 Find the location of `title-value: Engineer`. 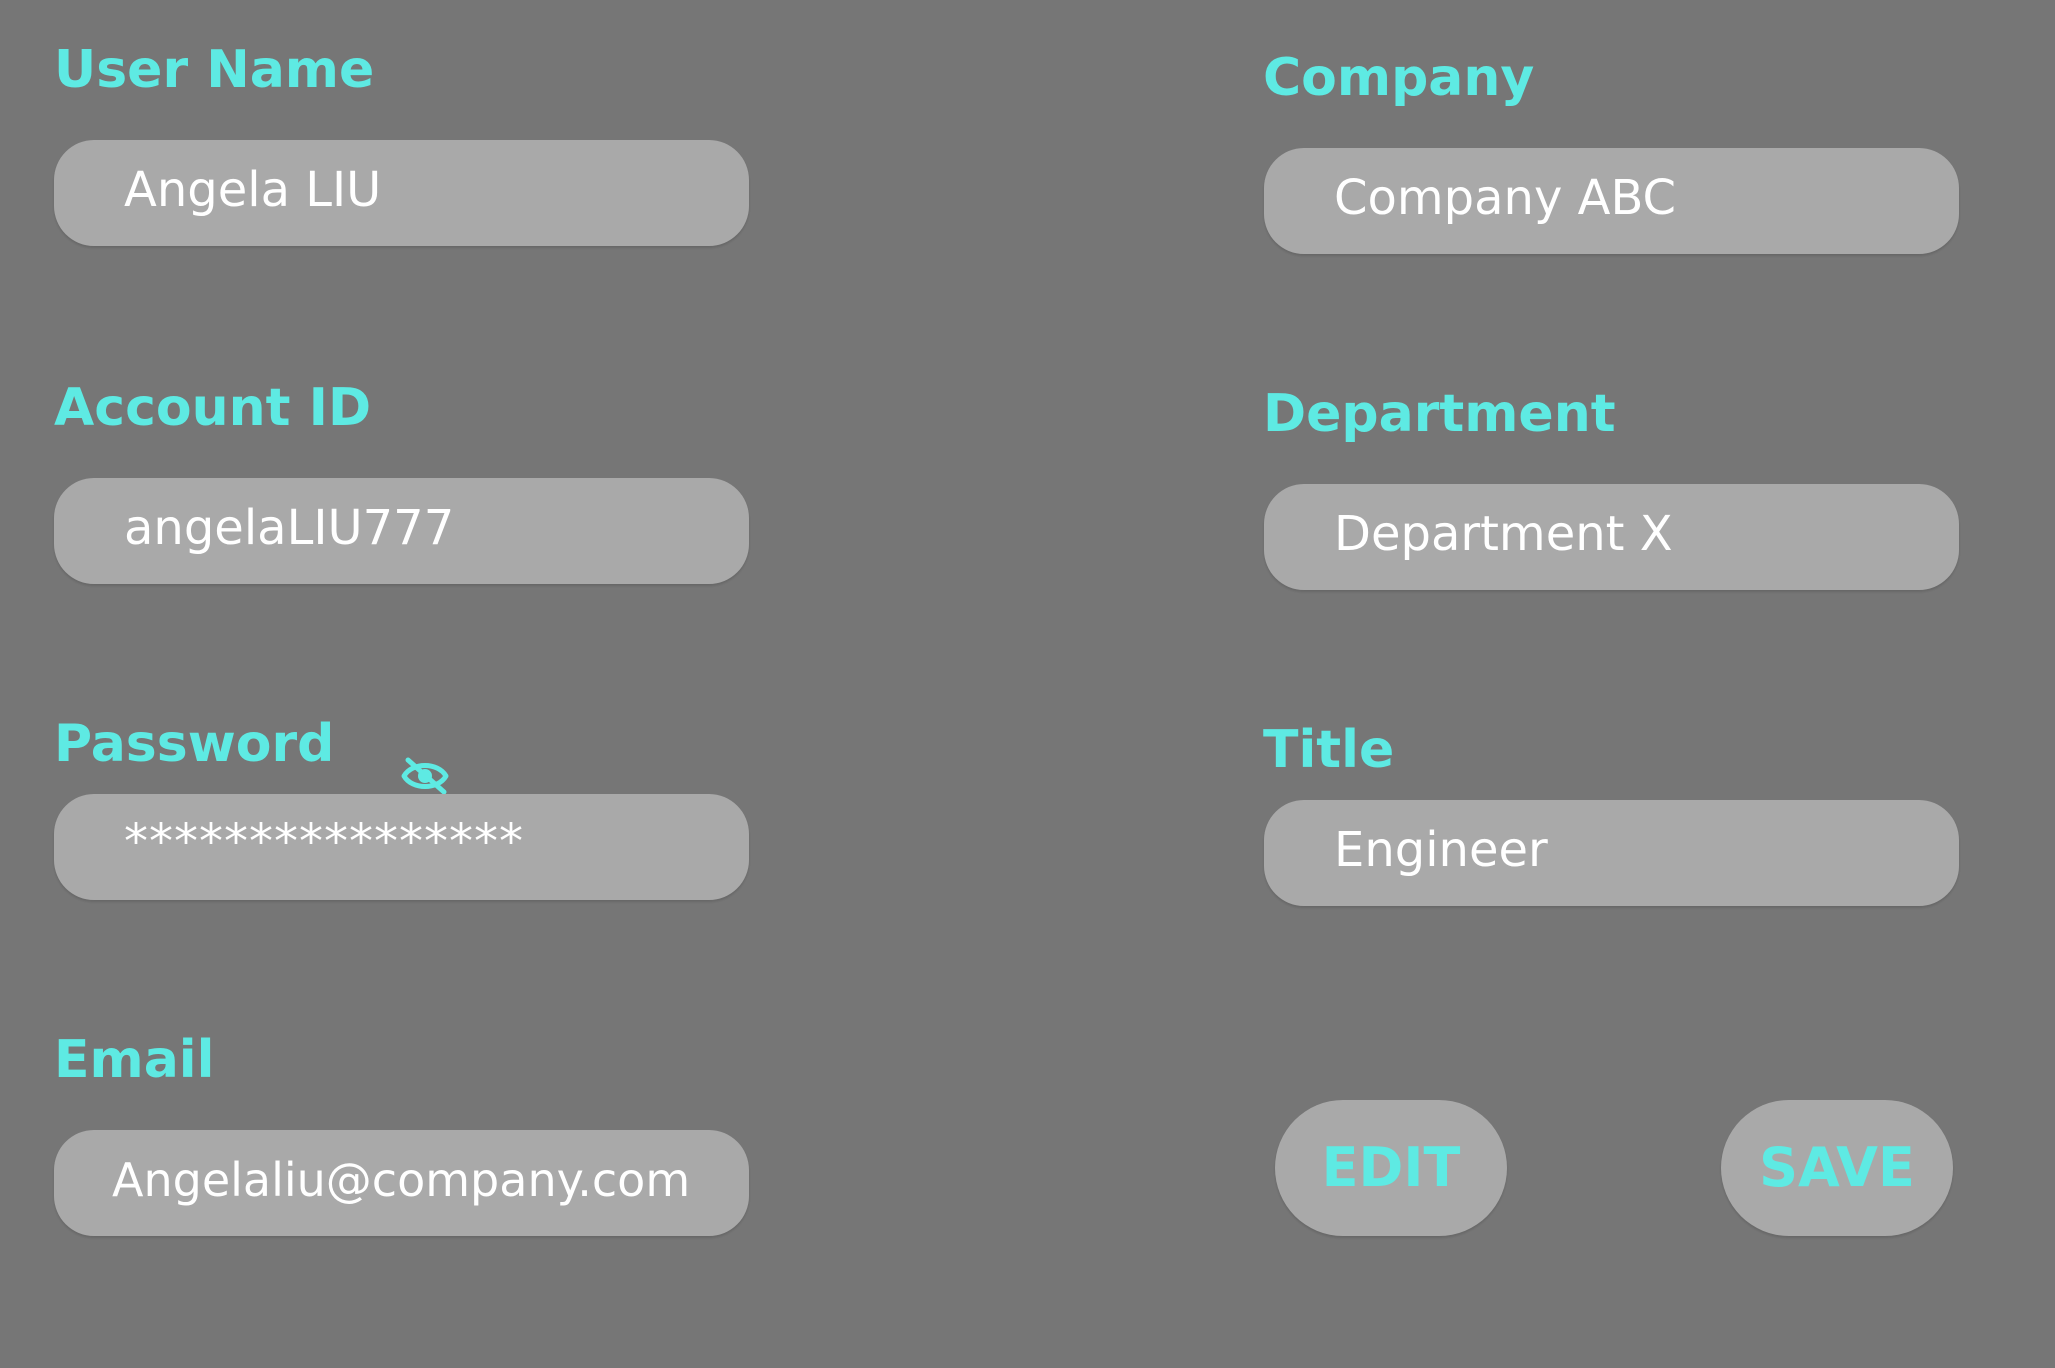

title-value: Engineer is located at coordinates (1441, 850).